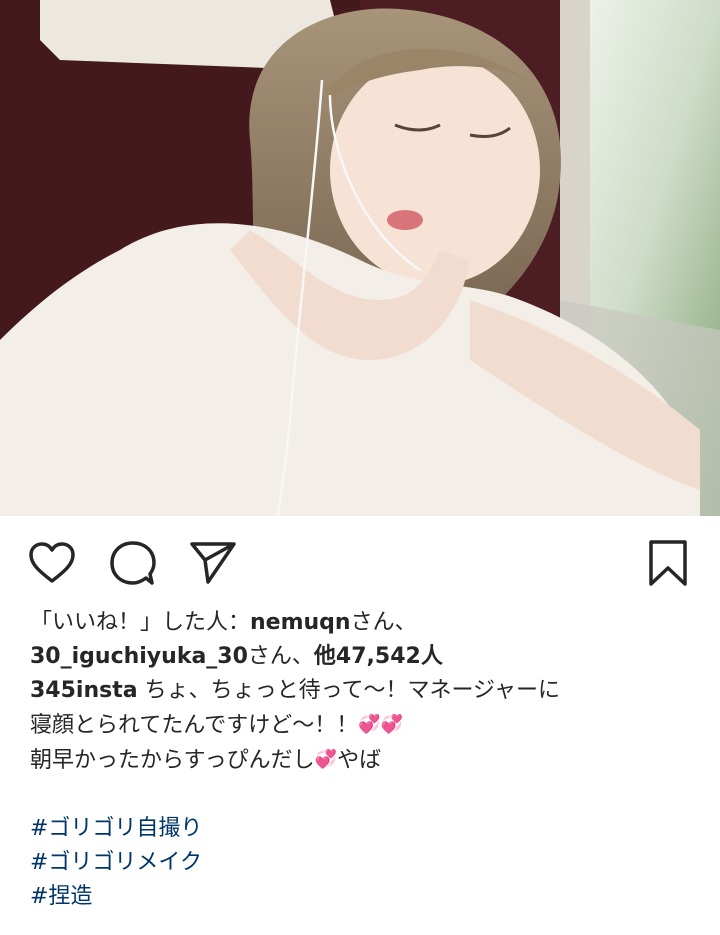 This screenshot has width=720, height=935. Describe the element at coordinates (139, 656) in the screenshot. I see `like-user-2: 30_iguchiyuka_30` at that location.